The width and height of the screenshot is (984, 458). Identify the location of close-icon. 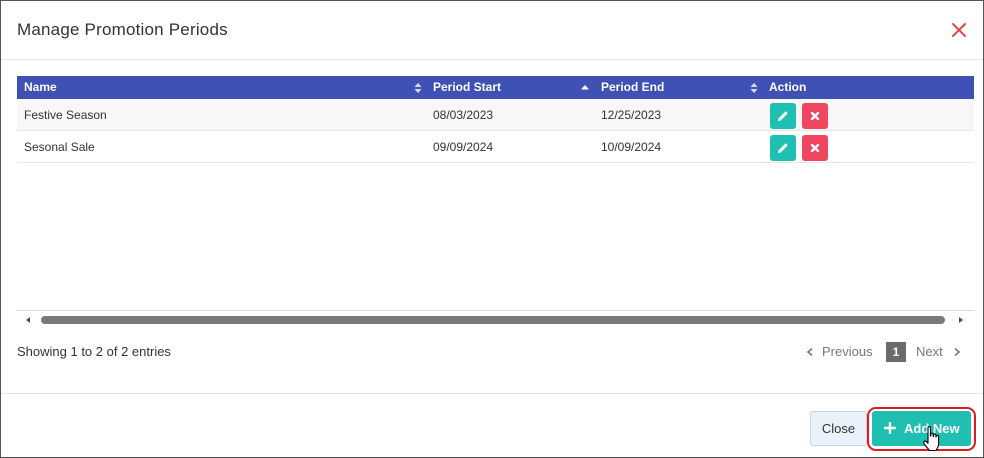
(959, 30).